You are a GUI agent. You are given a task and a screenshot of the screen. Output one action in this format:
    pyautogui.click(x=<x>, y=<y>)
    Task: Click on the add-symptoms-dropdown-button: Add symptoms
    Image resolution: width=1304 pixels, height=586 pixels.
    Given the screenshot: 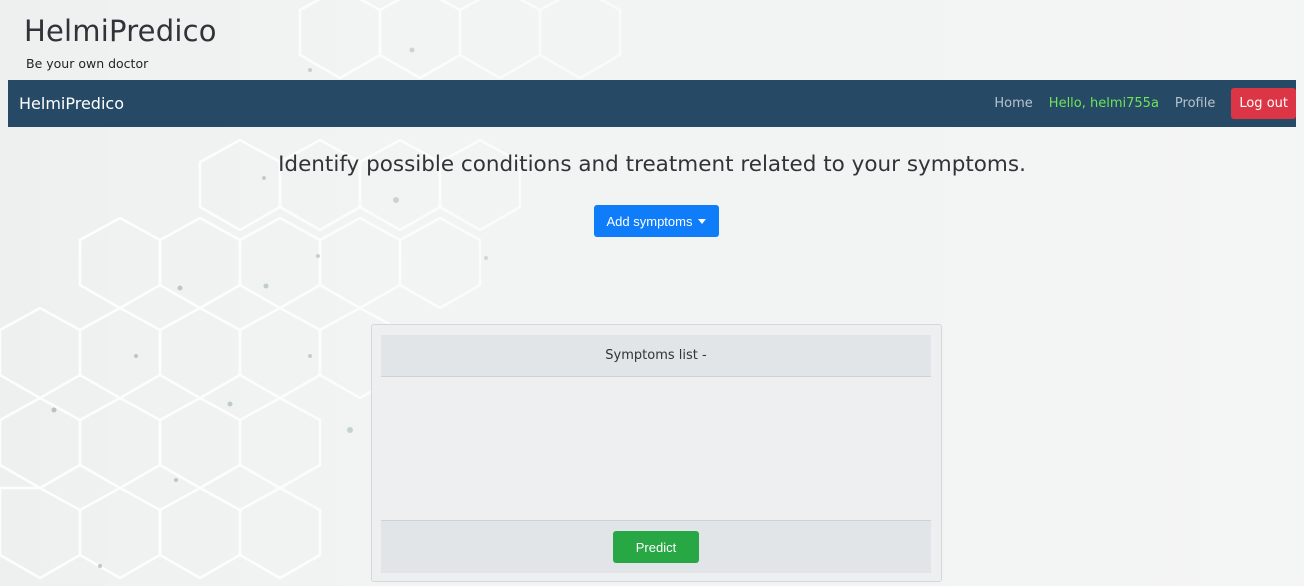 What is the action you would take?
    pyautogui.click(x=656, y=221)
    